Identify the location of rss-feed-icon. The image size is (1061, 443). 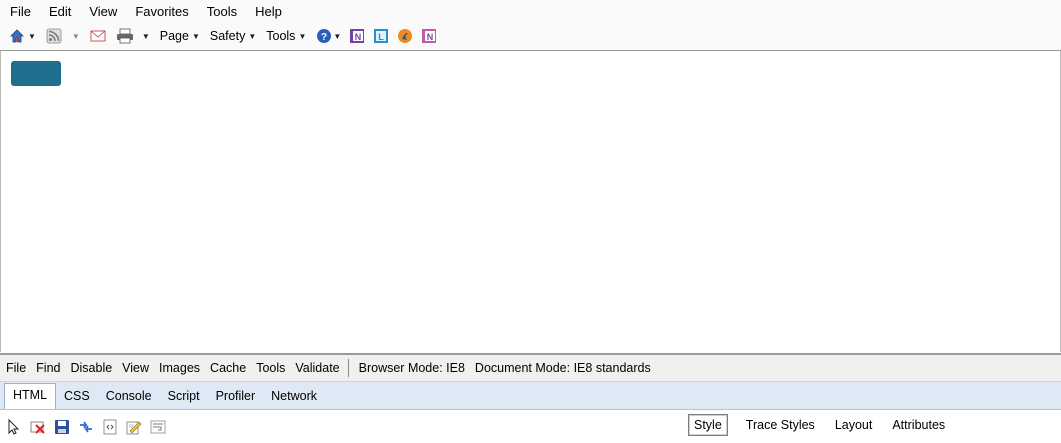
(54, 36).